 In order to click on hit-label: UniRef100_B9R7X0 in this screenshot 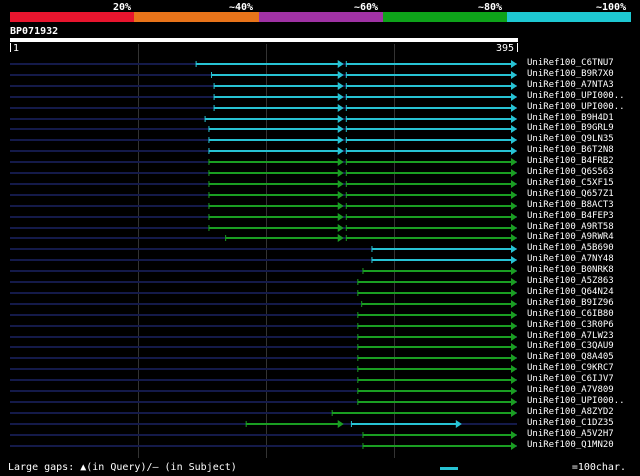, I will do `click(583, 74)`.